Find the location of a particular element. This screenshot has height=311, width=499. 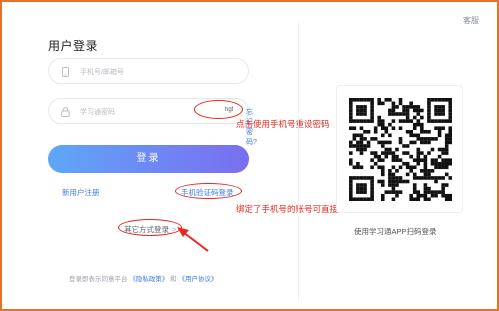

forgot-highlight-ellipse is located at coordinates (218, 109).